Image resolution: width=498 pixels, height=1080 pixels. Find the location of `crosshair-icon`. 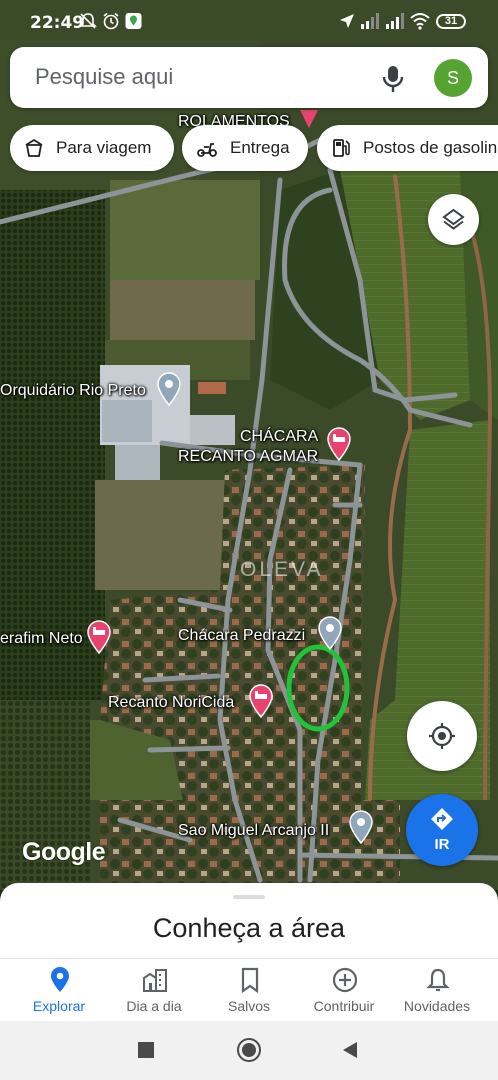

crosshair-icon is located at coordinates (442, 736).